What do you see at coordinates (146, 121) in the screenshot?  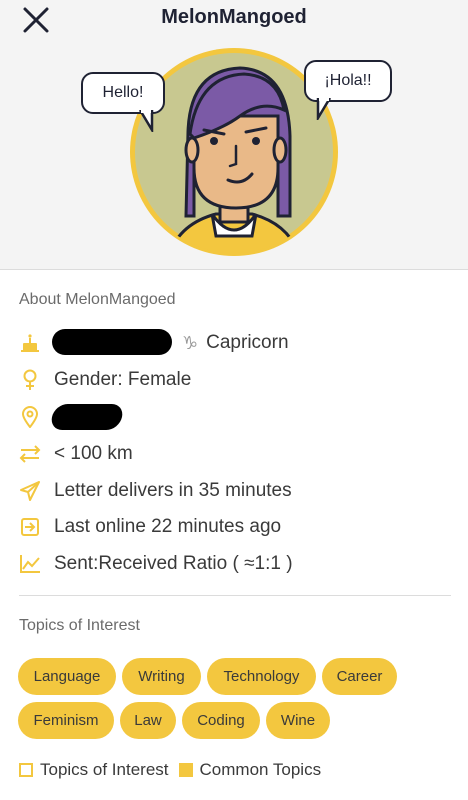 I see `bubble-tail-left` at bounding box center [146, 121].